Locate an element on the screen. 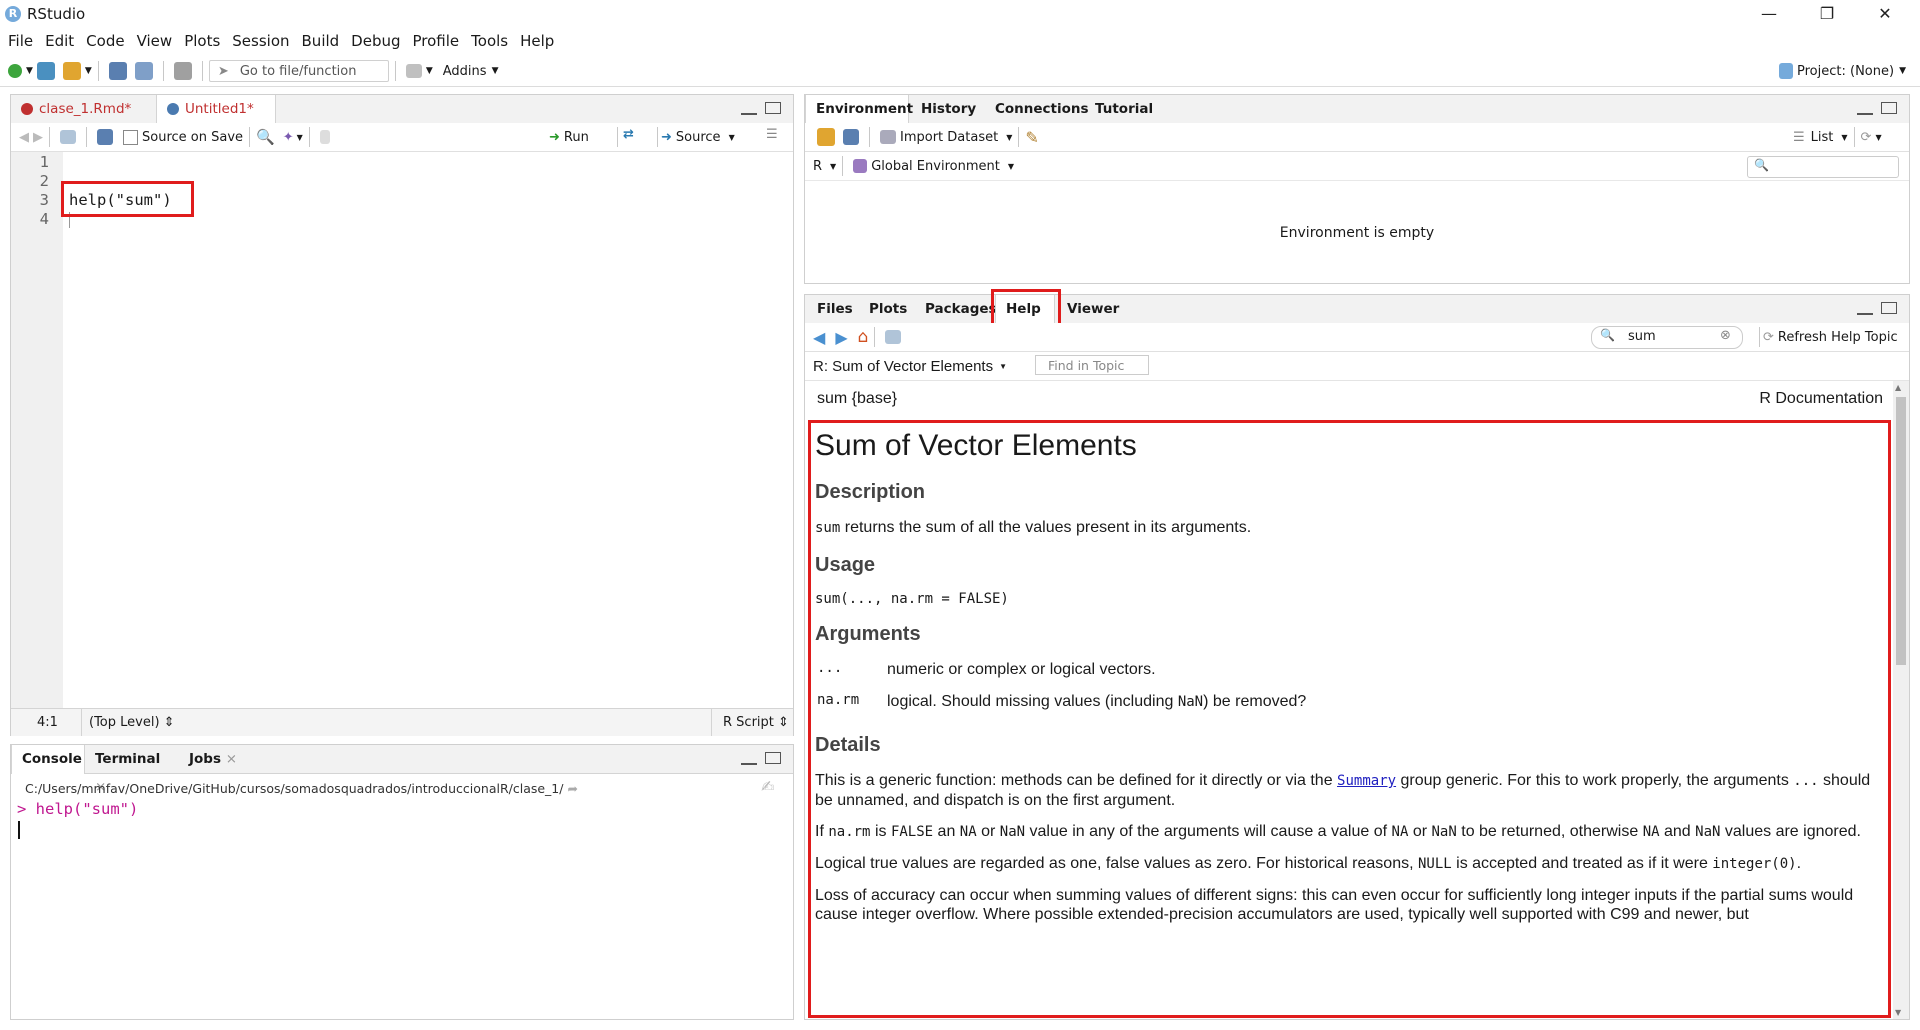  refresh-icon: ⟳ is located at coordinates (1866, 137).